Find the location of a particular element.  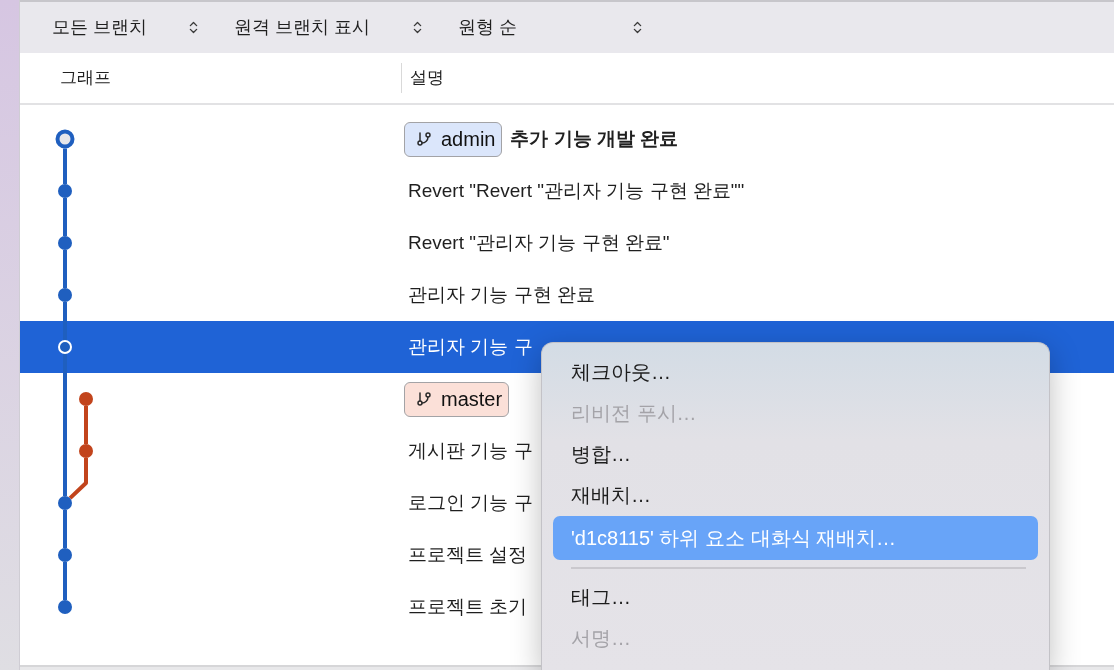

commit-message: 게시판 기능 구 is located at coordinates (470, 450).